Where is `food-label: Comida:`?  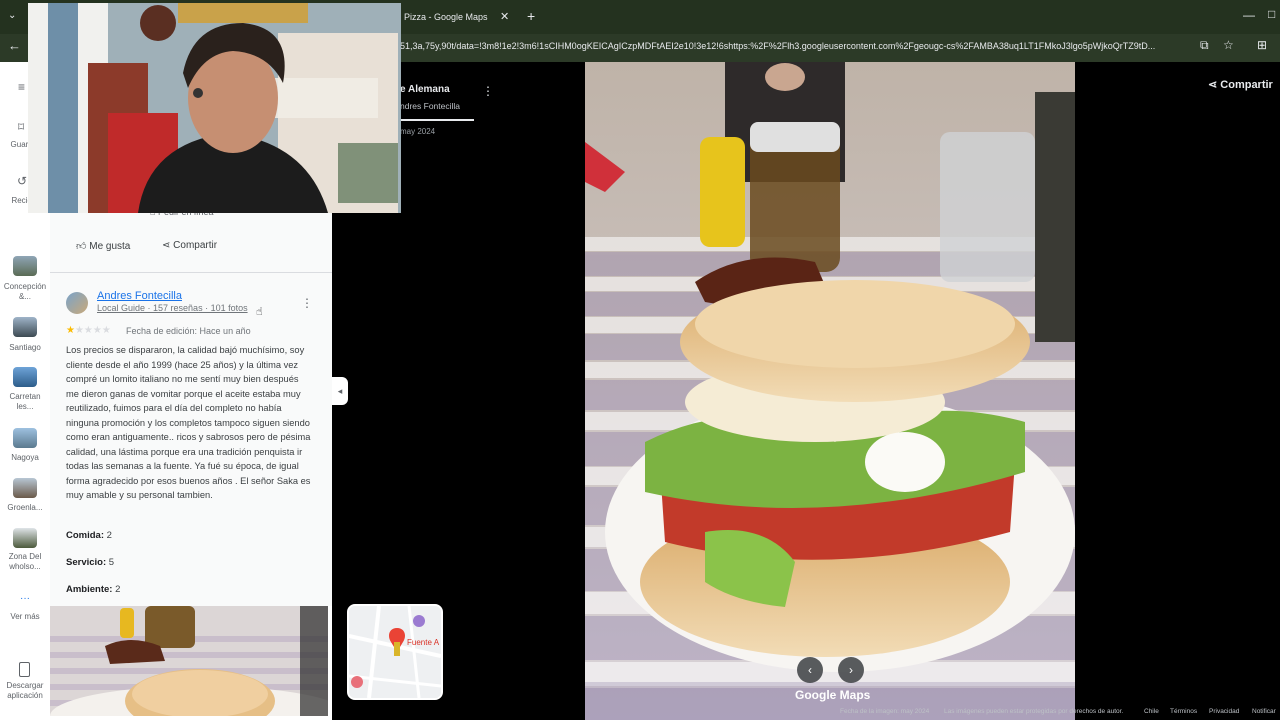 food-label: Comida: is located at coordinates (85, 535).